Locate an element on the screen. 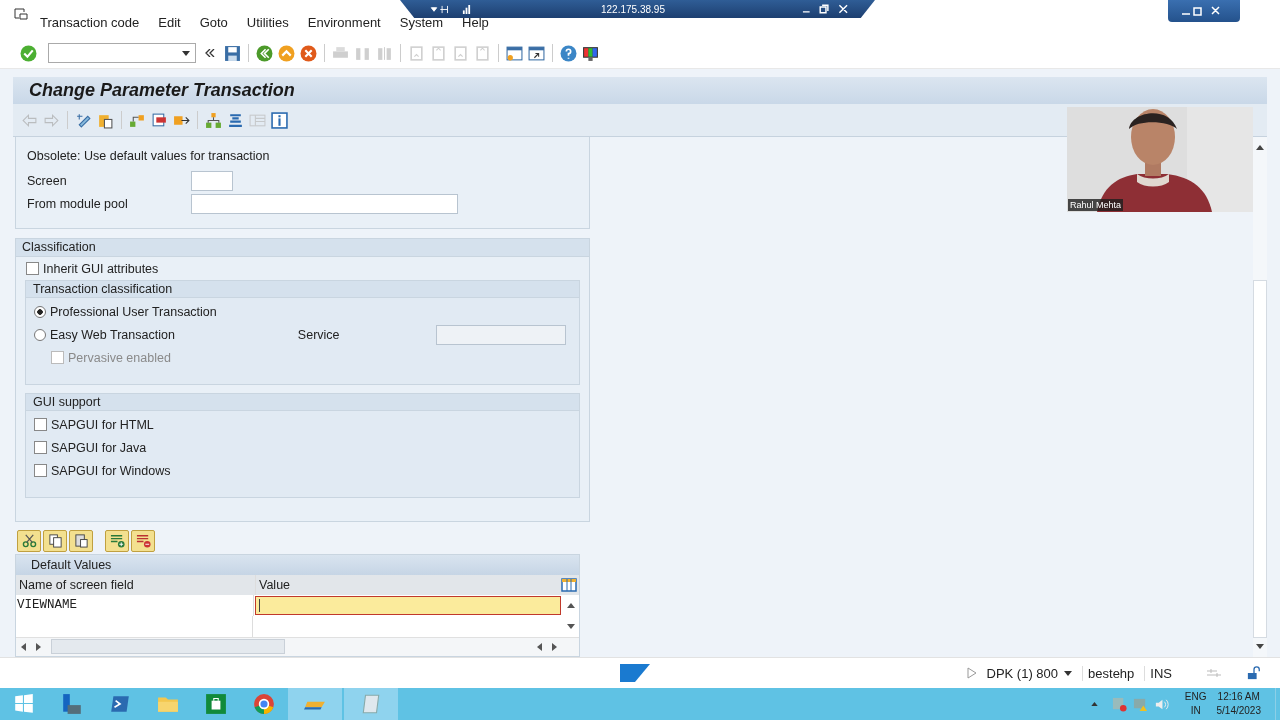  user-name: bestehp is located at coordinates (1113, 673).